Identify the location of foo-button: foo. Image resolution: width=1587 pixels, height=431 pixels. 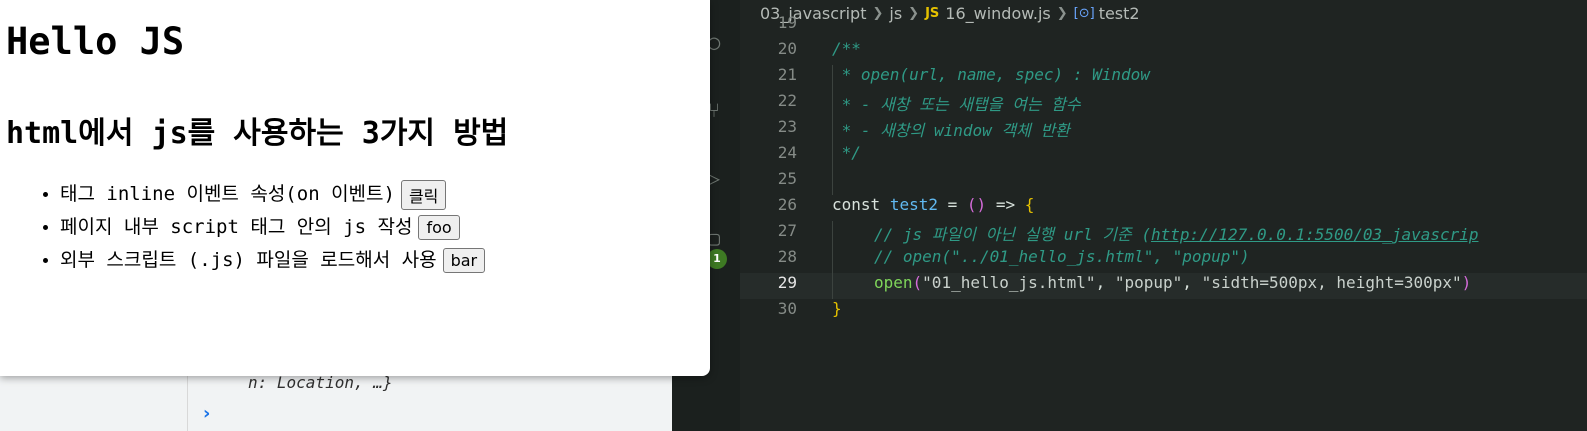
(439, 227).